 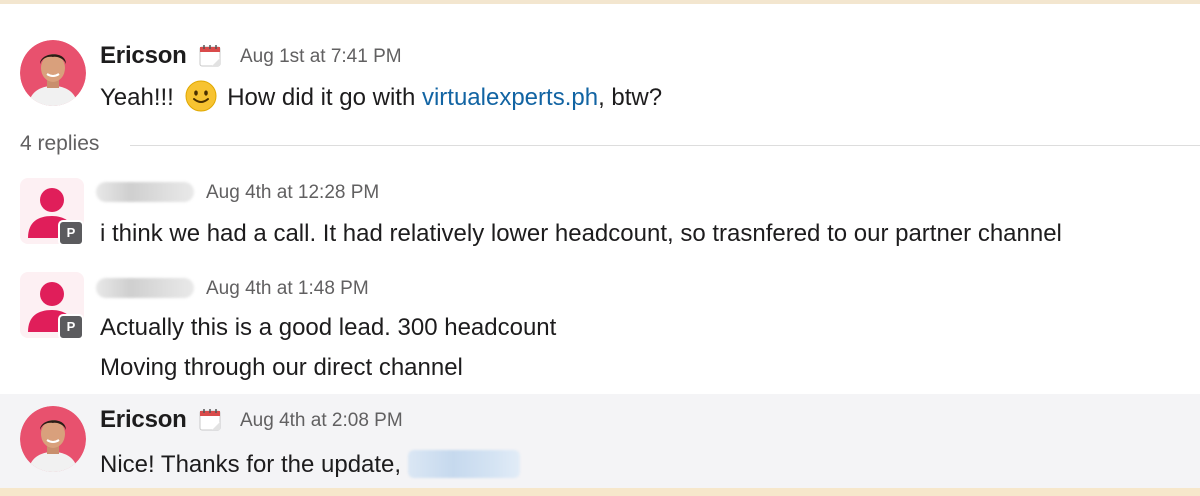 I want to click on message-text-body: Nice! Thanks for the update,, so click(x=251, y=464).